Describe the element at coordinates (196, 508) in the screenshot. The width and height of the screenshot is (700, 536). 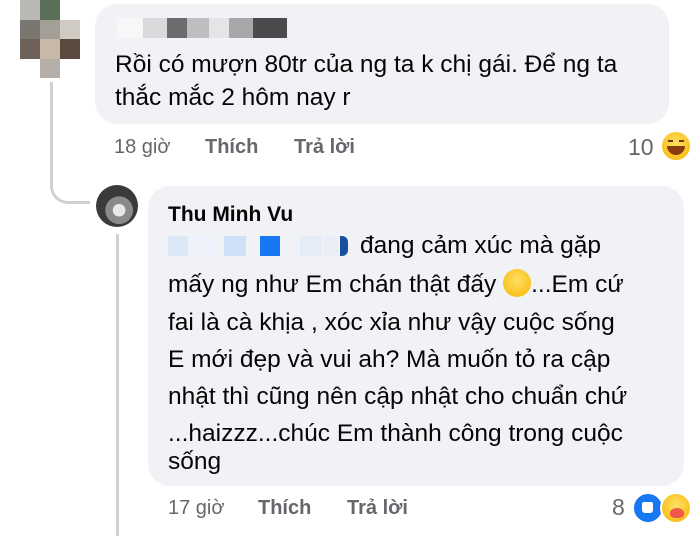
I see `comment-time: 17 giờ` at that location.